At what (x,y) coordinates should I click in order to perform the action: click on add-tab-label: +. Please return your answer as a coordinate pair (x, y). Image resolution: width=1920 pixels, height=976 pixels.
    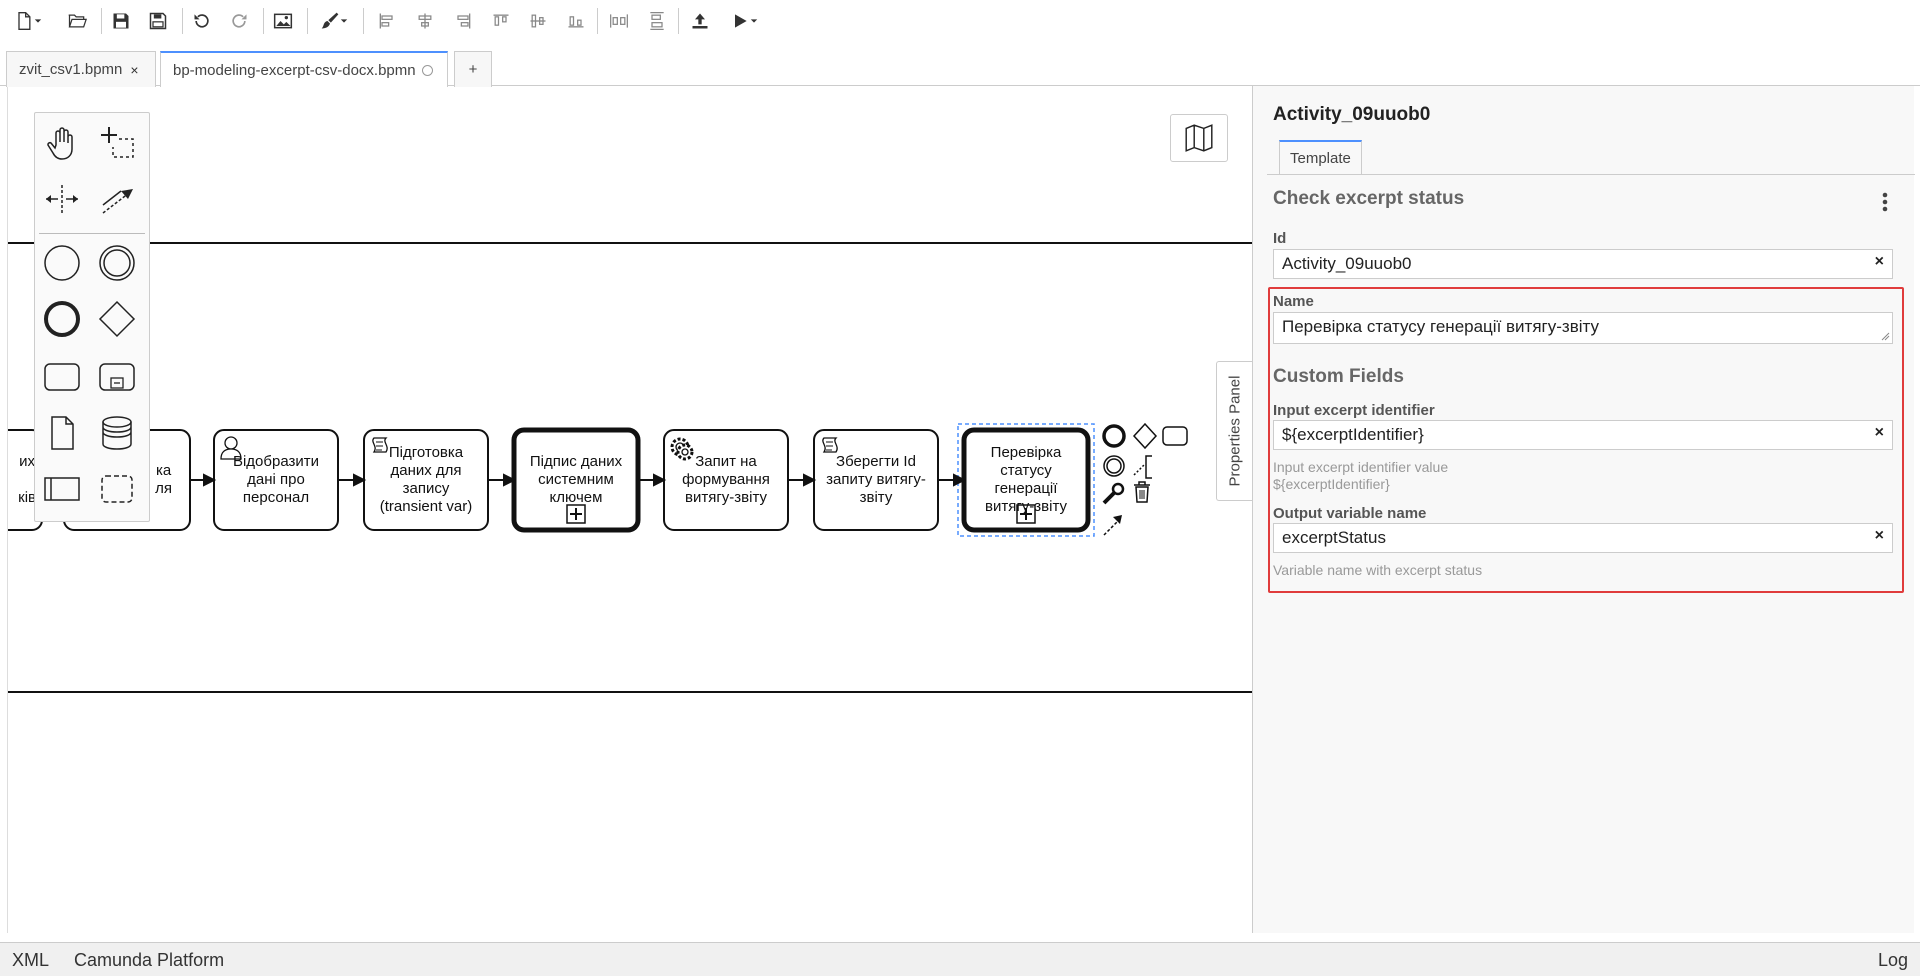
    Looking at the image, I should click on (473, 69).